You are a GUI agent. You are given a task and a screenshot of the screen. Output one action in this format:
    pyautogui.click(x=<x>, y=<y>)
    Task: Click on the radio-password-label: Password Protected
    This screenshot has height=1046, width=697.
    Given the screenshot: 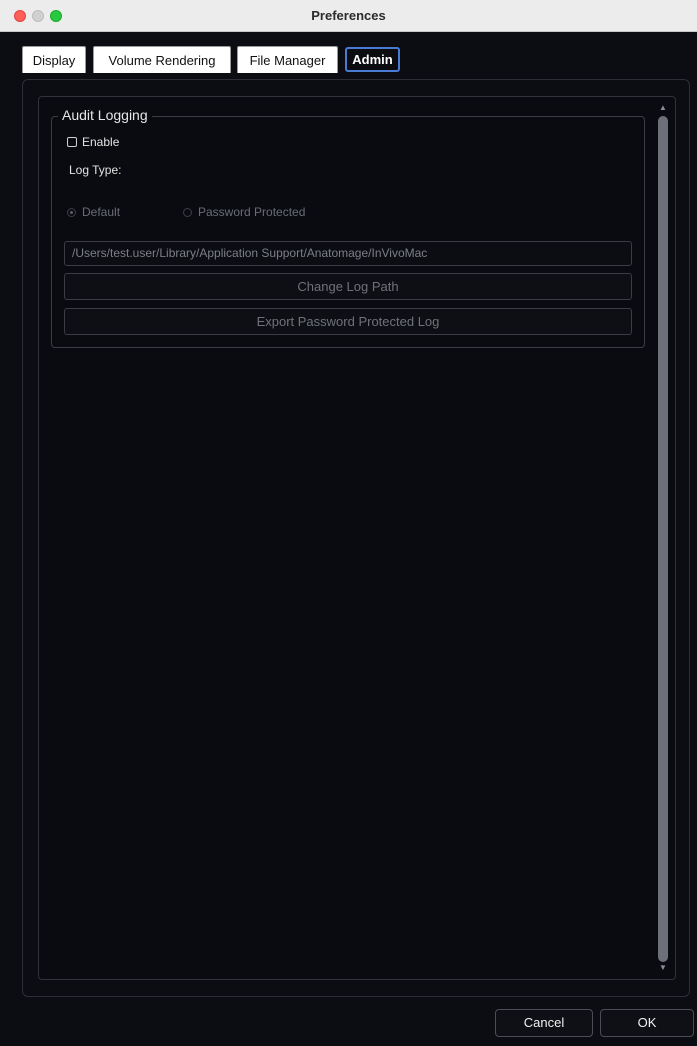 What is the action you would take?
    pyautogui.click(x=252, y=212)
    